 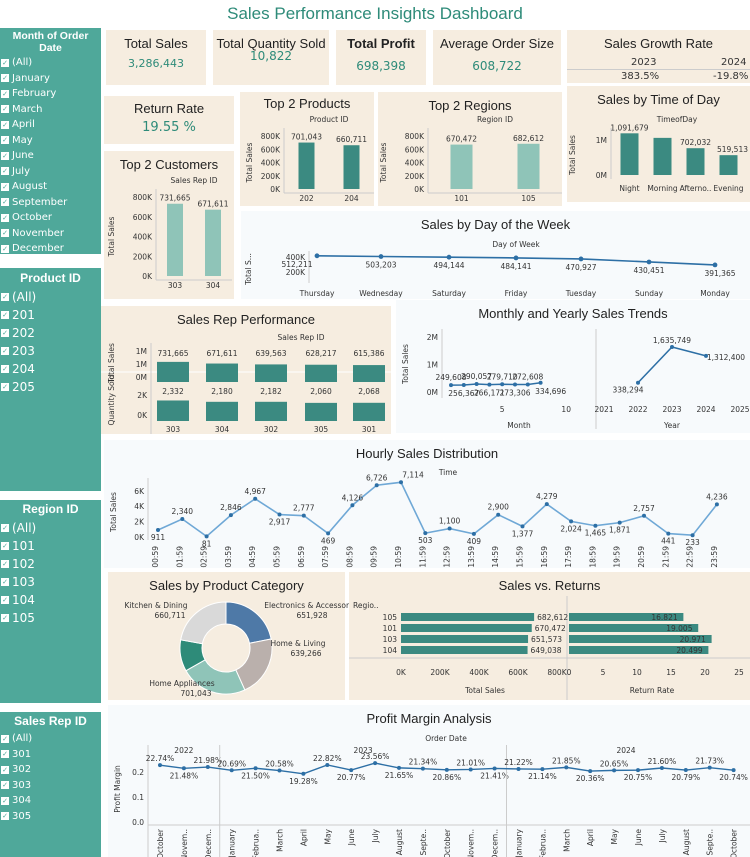 What do you see at coordinates (50, 351) in the screenshot?
I see `filter-option: ✓ 203` at bounding box center [50, 351].